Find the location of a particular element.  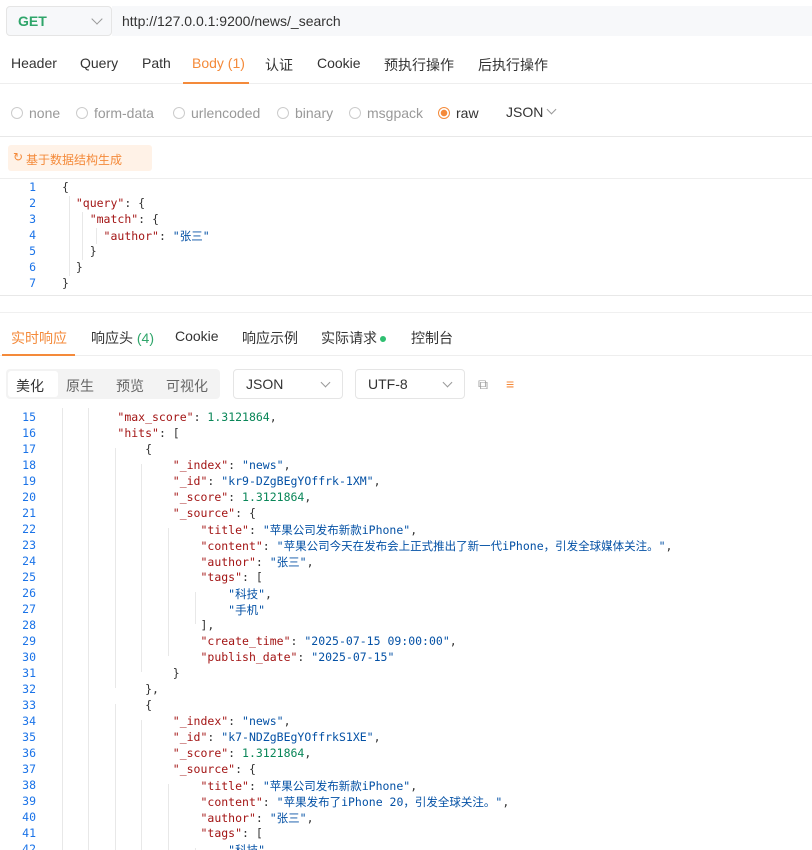

line-number: 36 is located at coordinates (29, 753).